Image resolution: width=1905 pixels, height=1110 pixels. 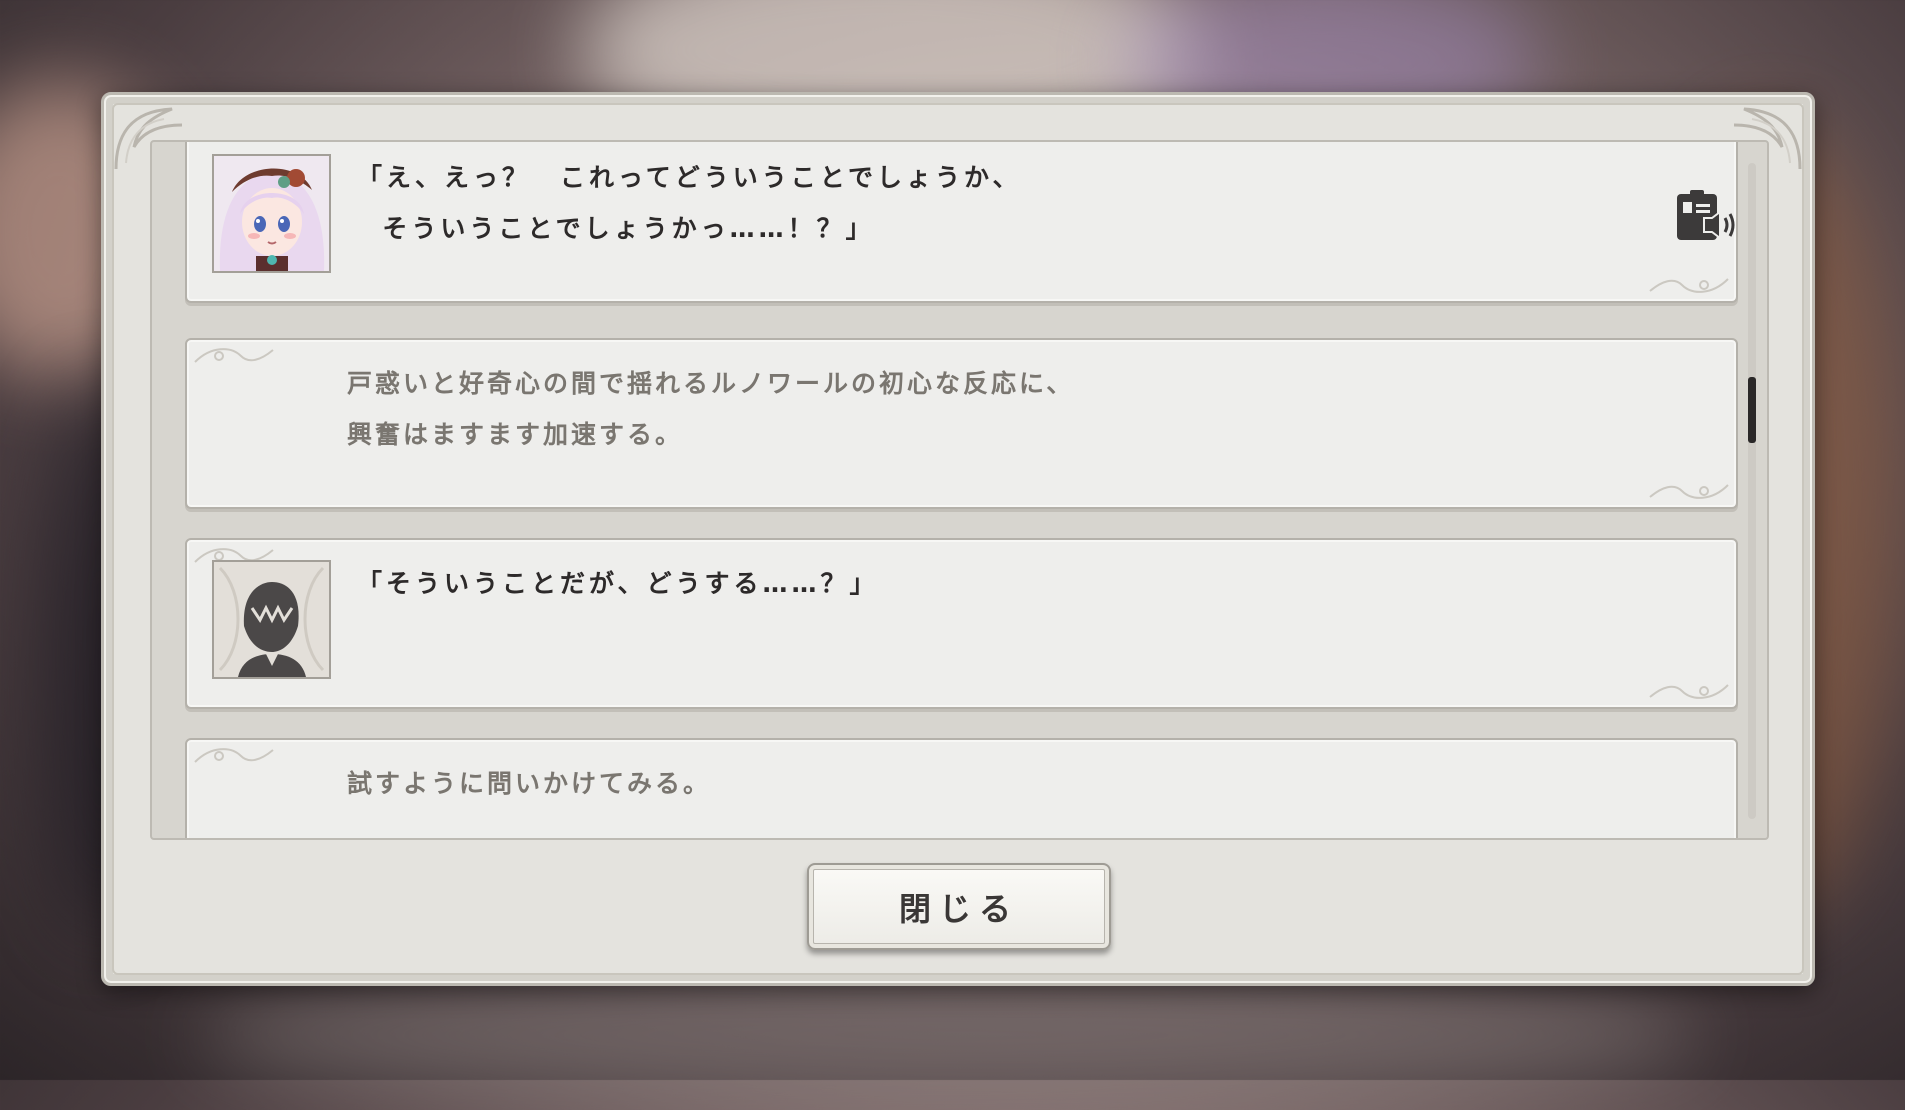 I want to click on speaker-portrait-girl, so click(x=271, y=213).